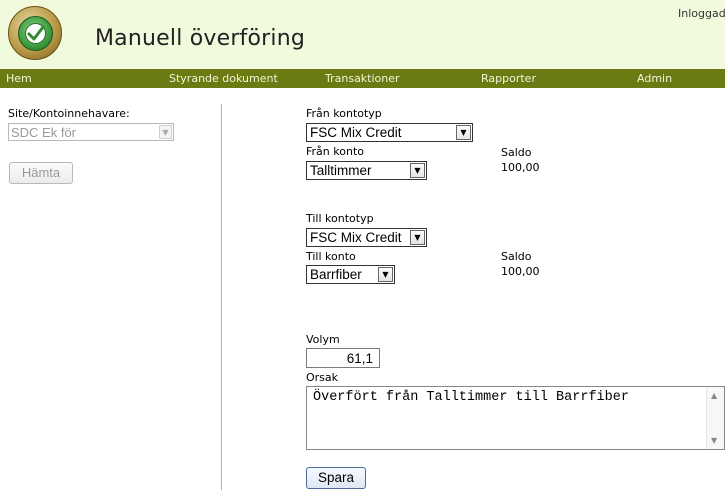  Describe the element at coordinates (356, 132) in the screenshot. I see `from-account-type-value: FSC Mix Credit` at that location.